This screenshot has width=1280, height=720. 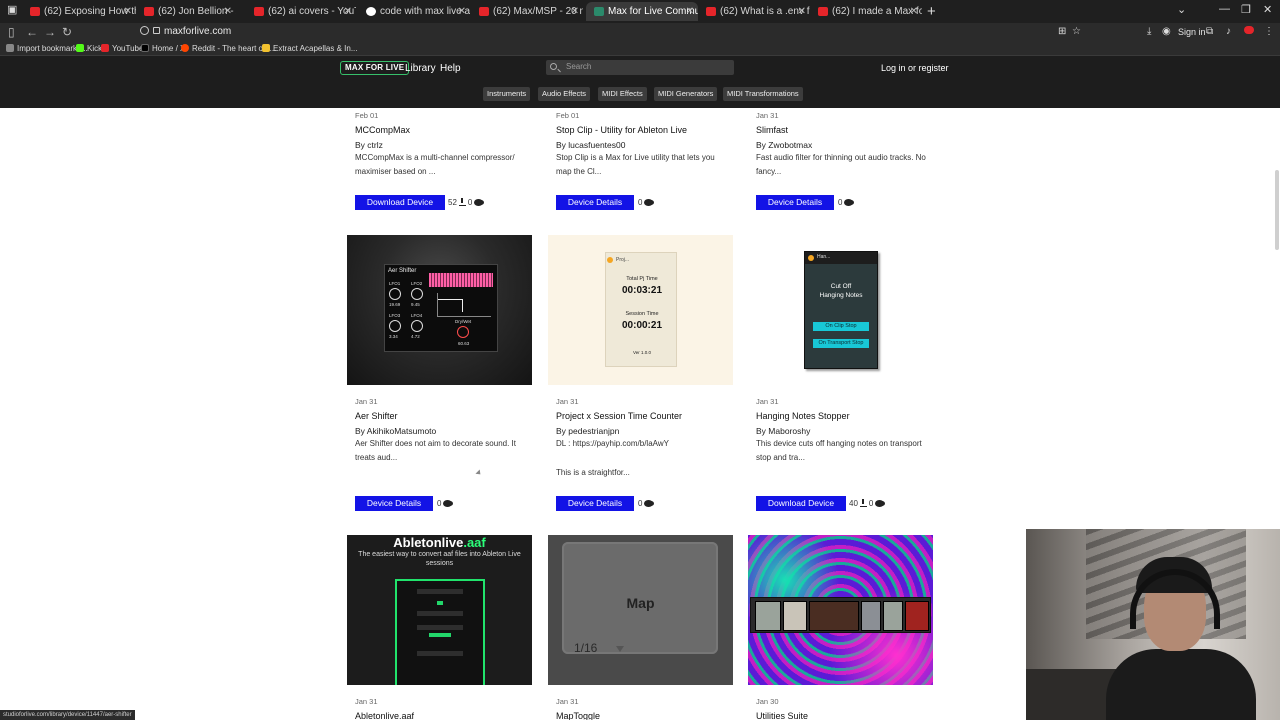 I want to click on install-icon: ⊞, so click(x=1062, y=31).